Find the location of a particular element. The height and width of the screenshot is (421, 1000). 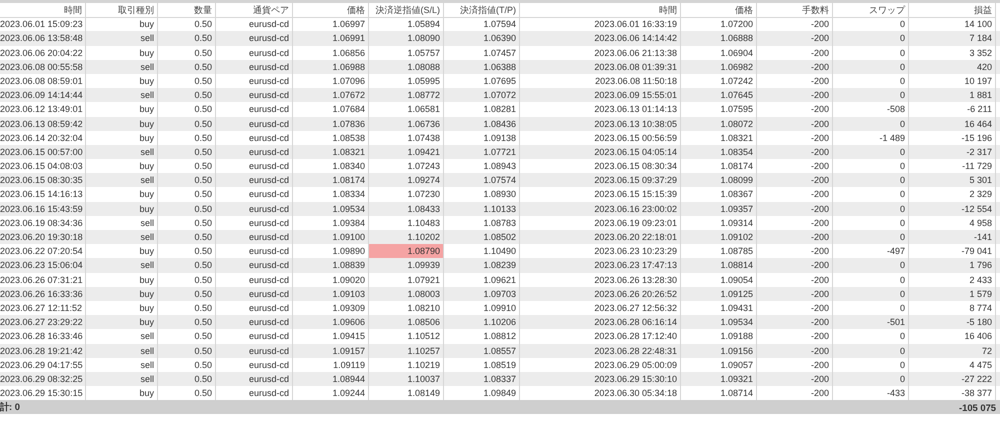

footer-label: 計: 0 is located at coordinates (10, 407).